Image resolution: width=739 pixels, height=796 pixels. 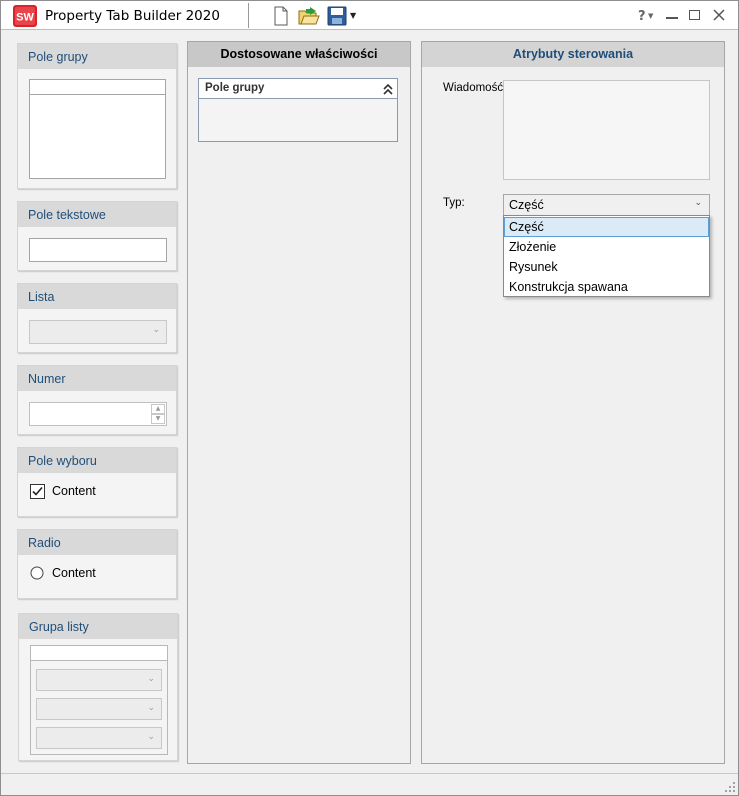 I want to click on close-icon, so click(x=719, y=15).